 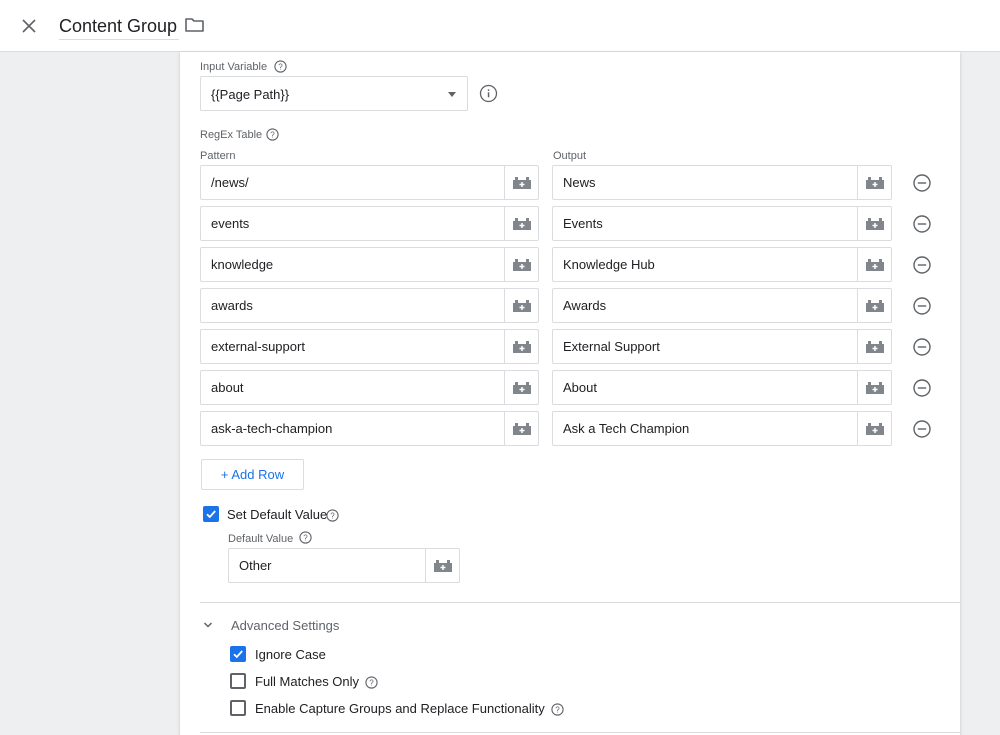 What do you see at coordinates (29, 26) in the screenshot?
I see `close-icon` at bounding box center [29, 26].